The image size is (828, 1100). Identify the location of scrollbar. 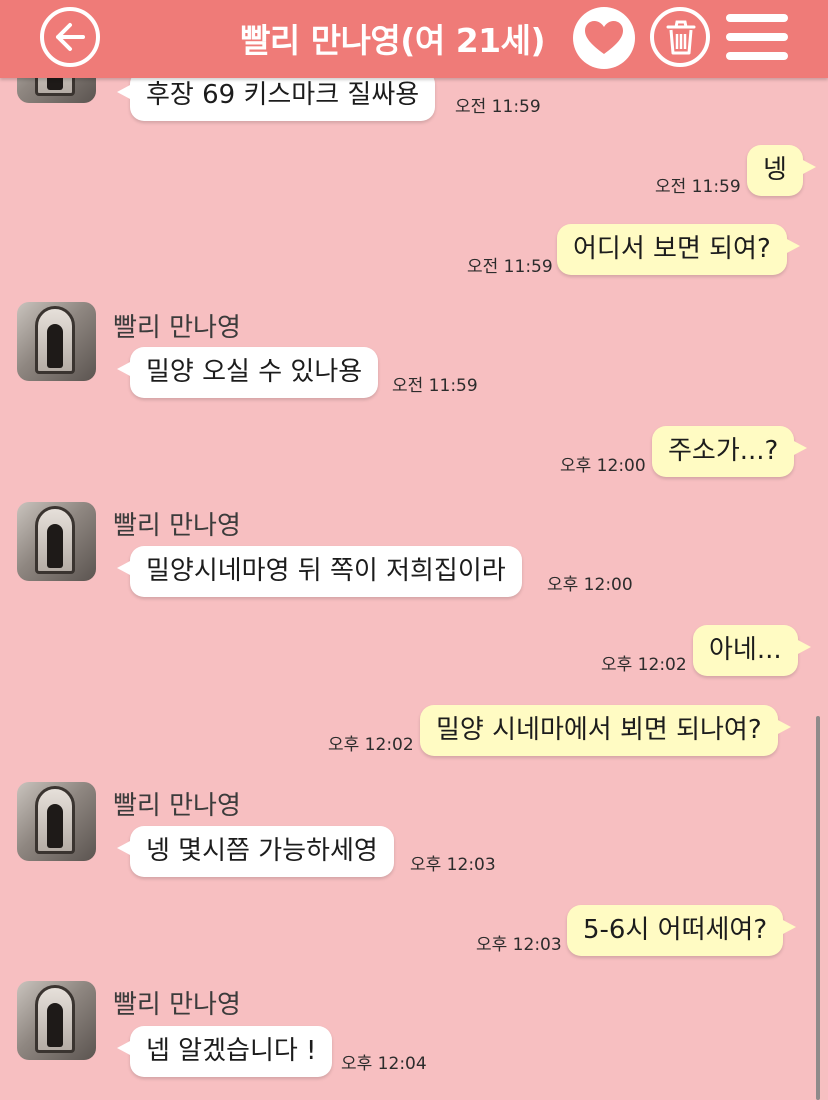
(818, 908).